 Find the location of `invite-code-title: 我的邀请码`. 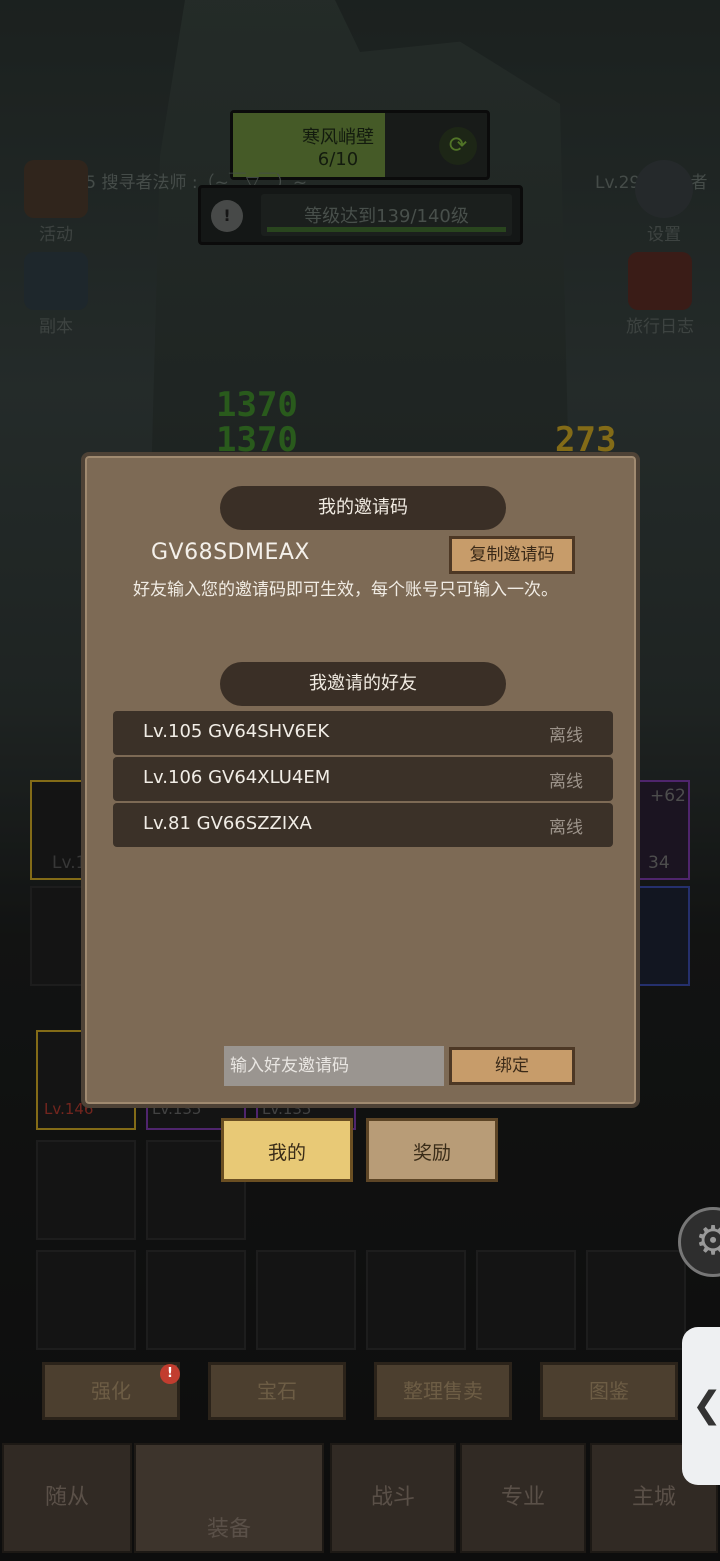

invite-code-title: 我的邀请码 is located at coordinates (363, 508).